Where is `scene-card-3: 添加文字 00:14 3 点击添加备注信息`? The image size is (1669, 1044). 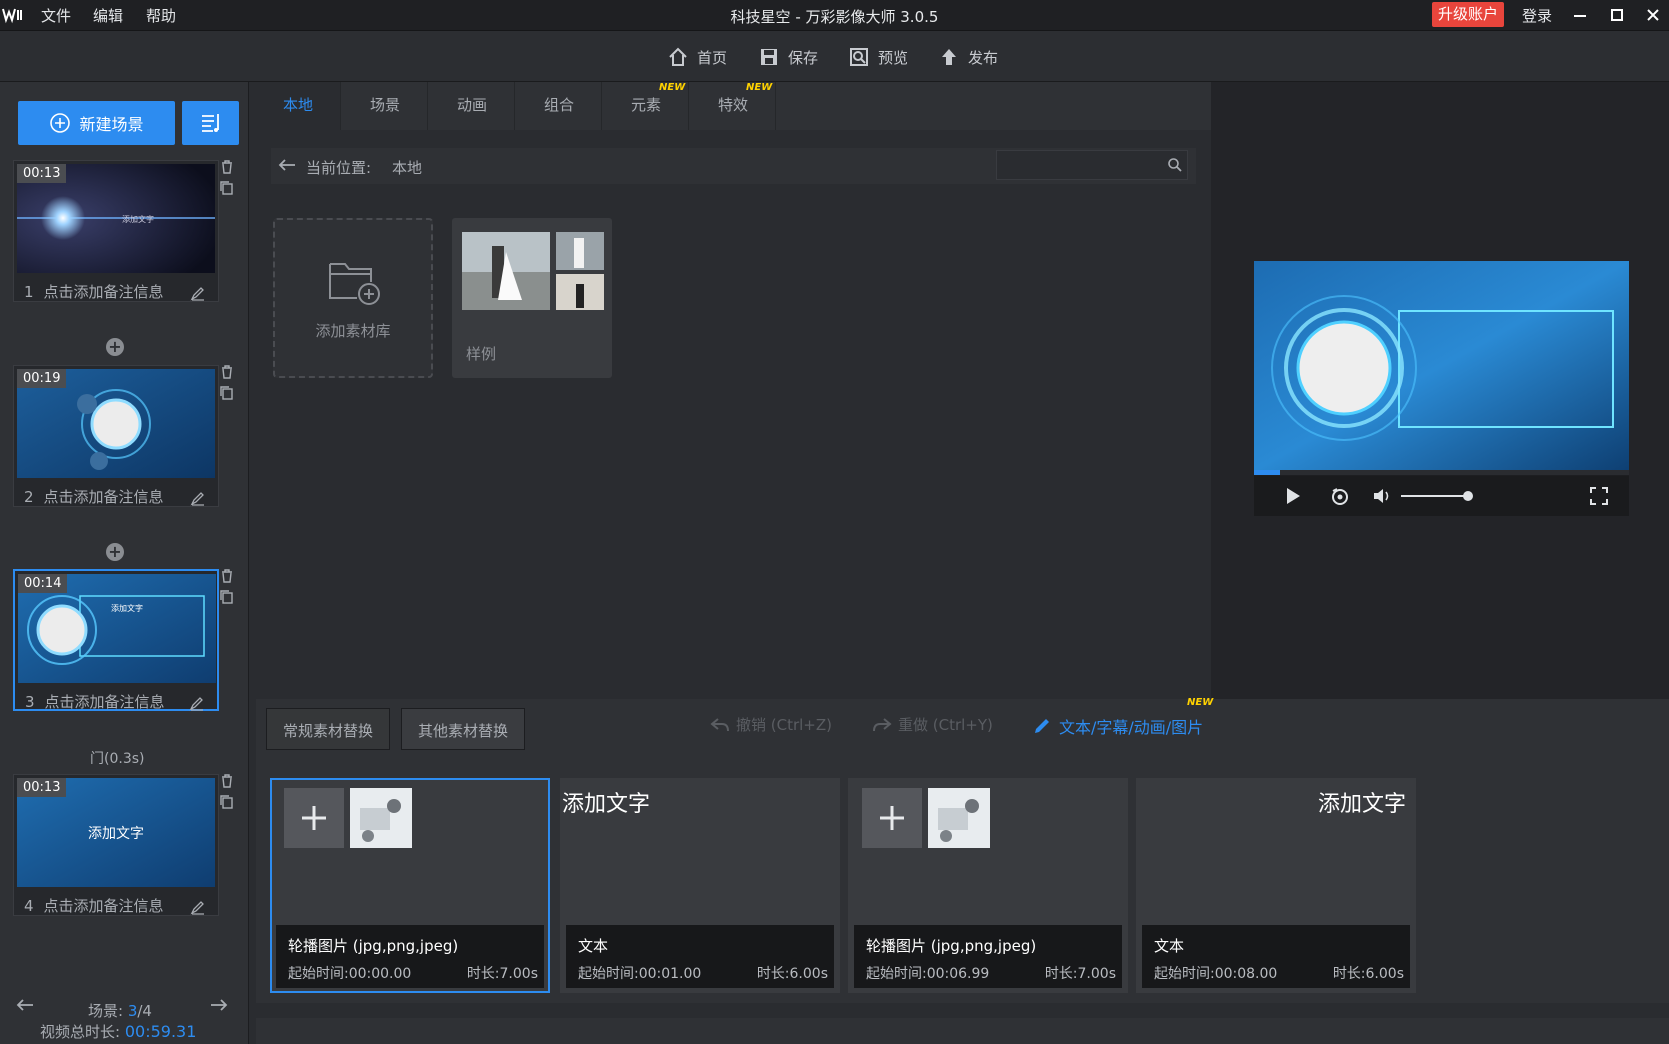
scene-card-3: 添加文字 00:14 3 点击添加备注信息 is located at coordinates (116, 640).